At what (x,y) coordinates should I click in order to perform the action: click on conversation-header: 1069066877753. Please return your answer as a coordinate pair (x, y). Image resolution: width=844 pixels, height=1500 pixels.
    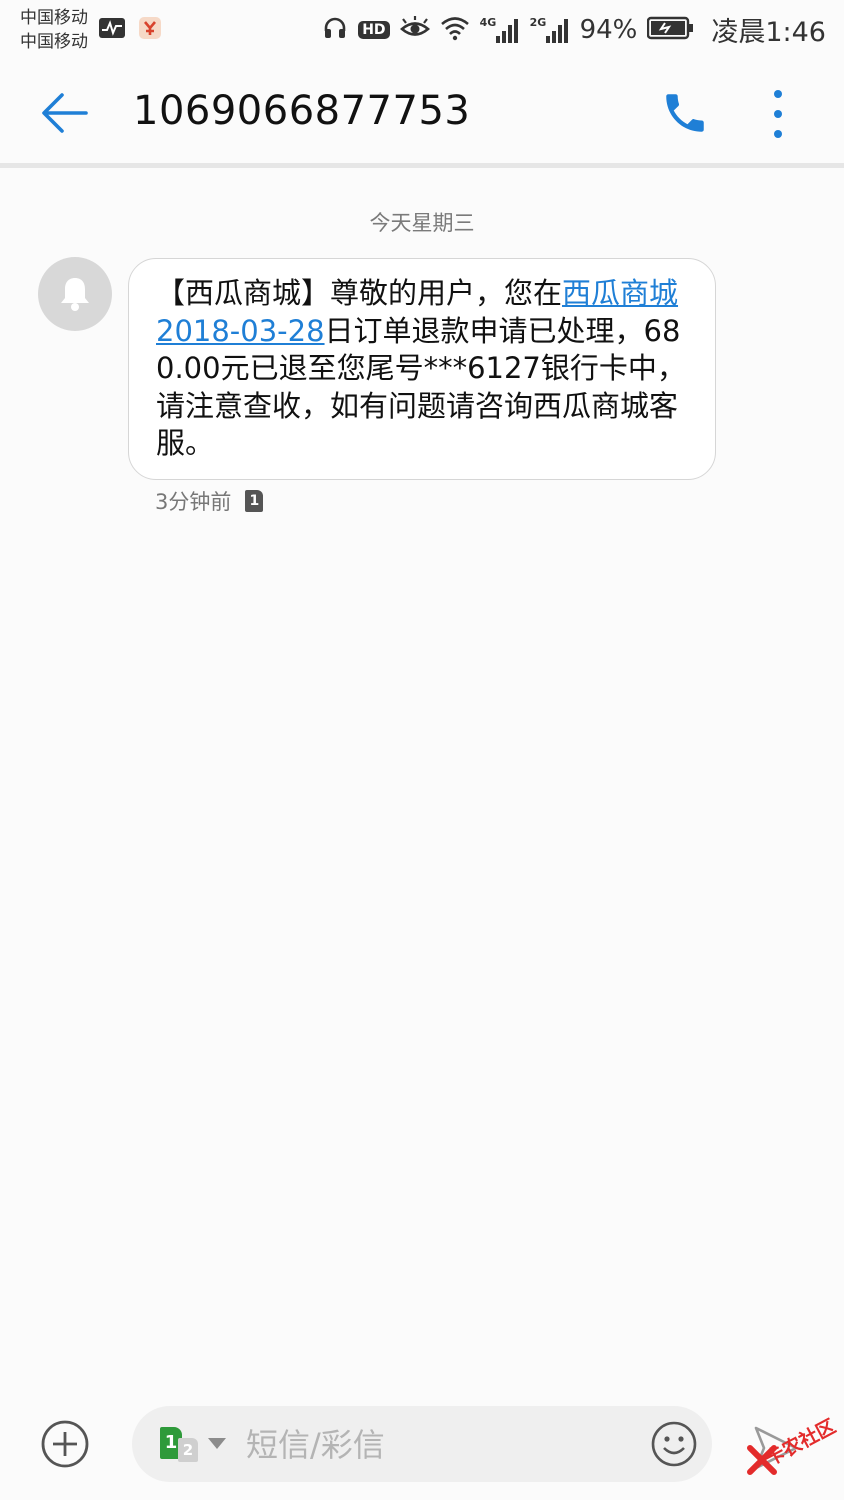
    Looking at the image, I should click on (422, 113).